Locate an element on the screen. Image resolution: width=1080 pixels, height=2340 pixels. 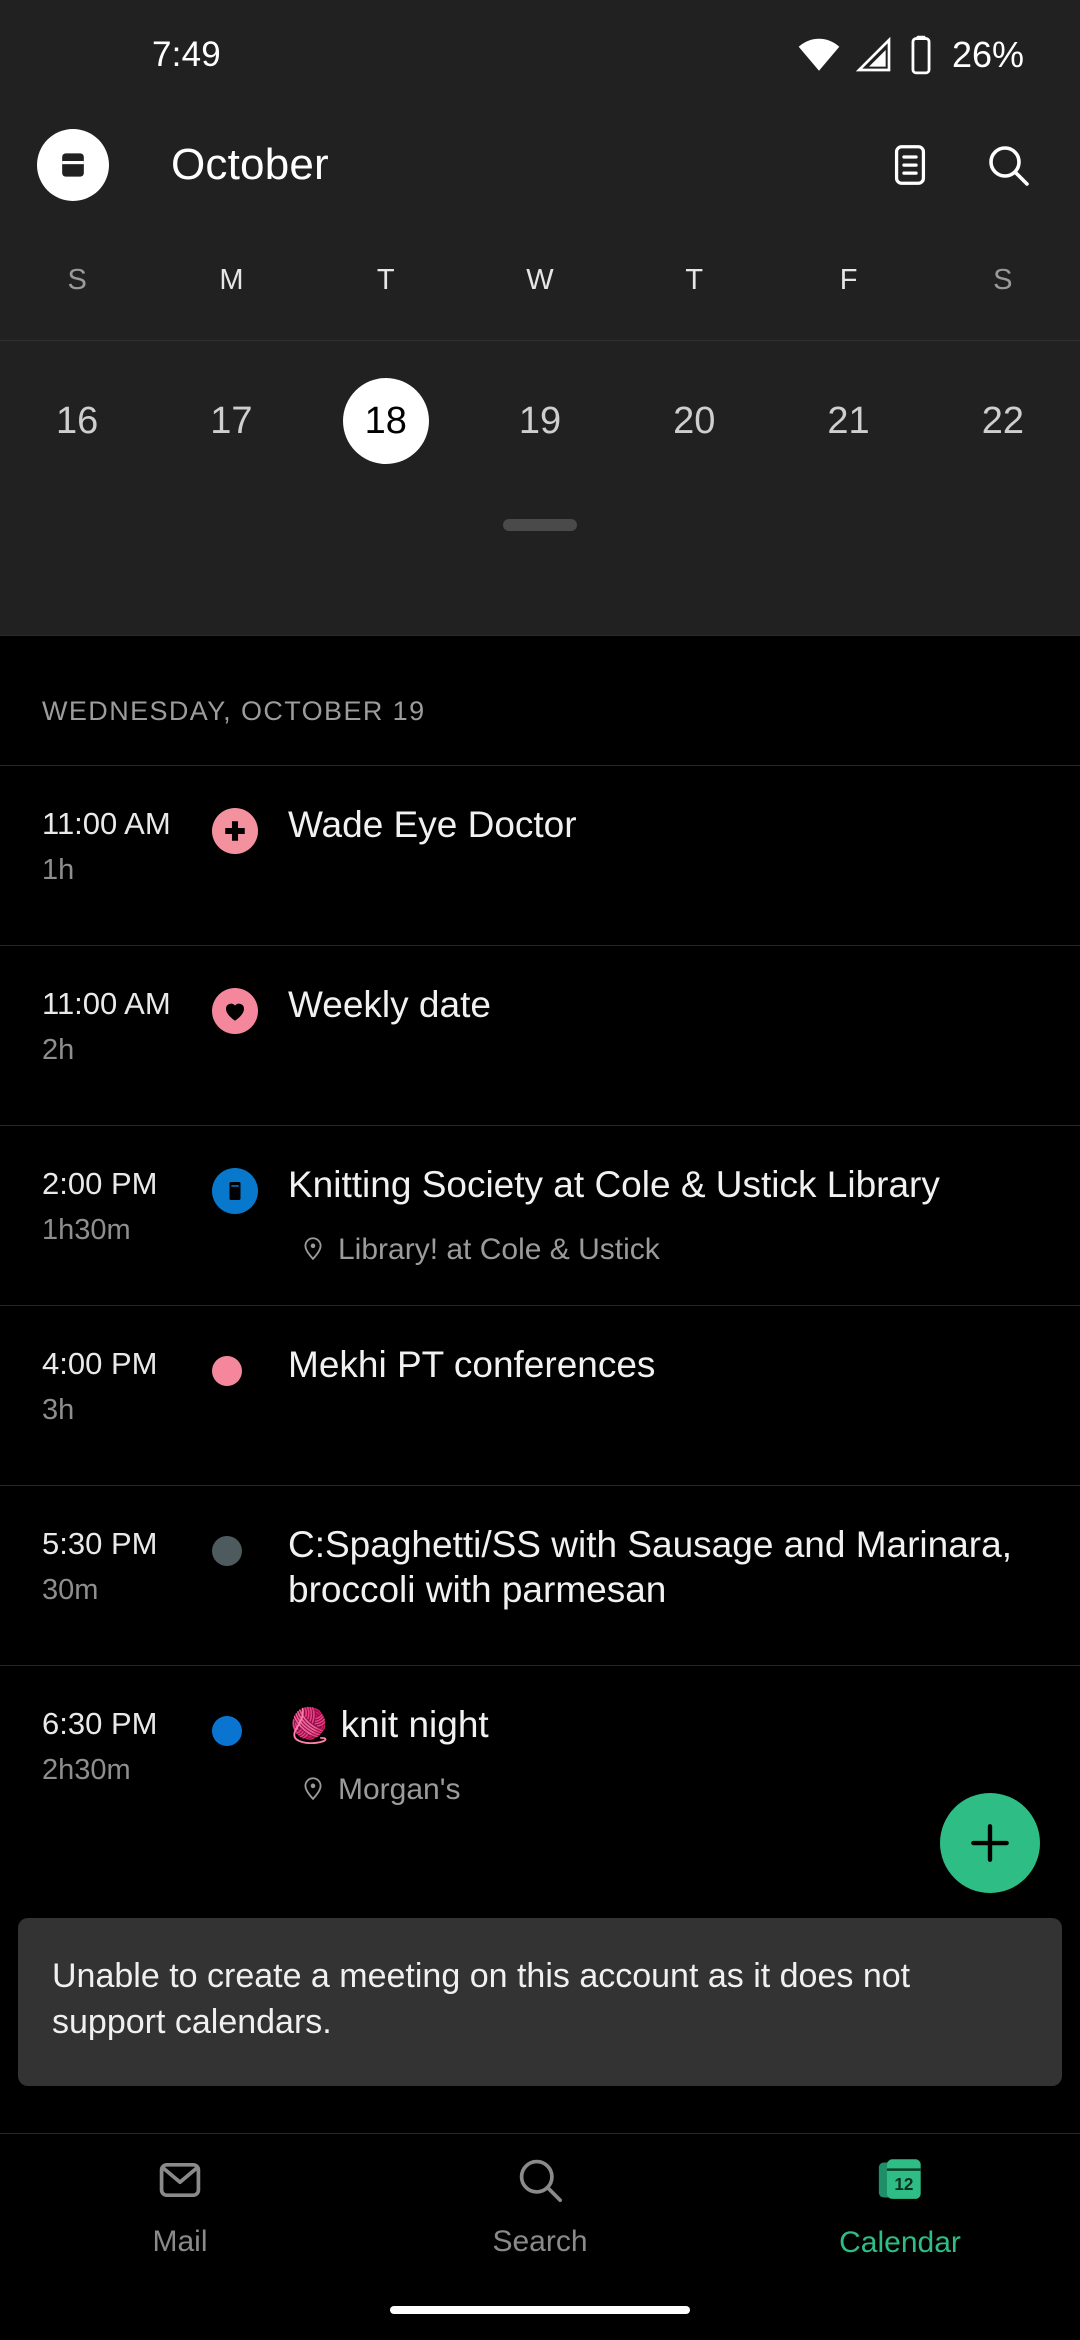
mail-icon is located at coordinates (180, 2182).